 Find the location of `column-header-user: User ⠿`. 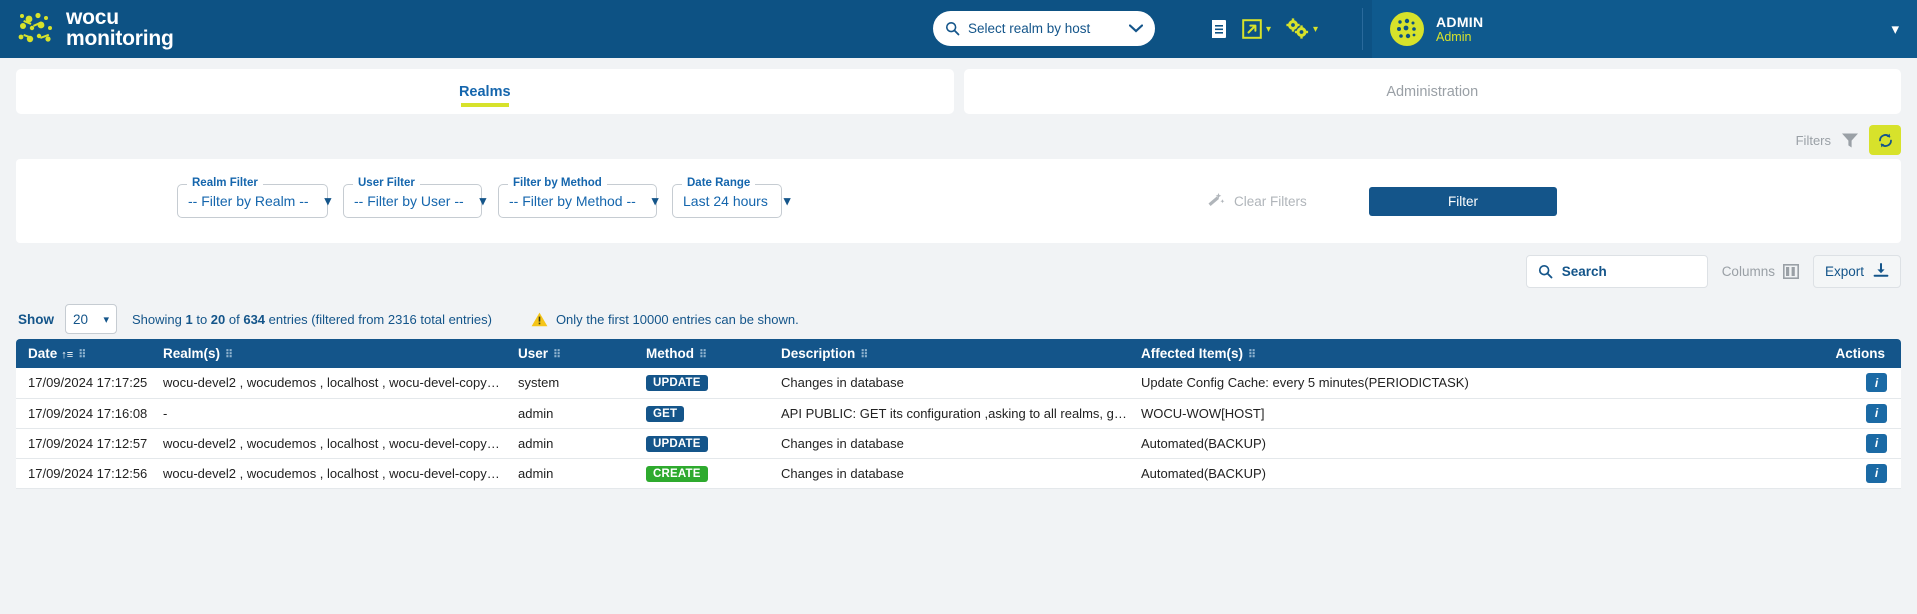

column-header-user: User ⠿ is located at coordinates (570, 353).